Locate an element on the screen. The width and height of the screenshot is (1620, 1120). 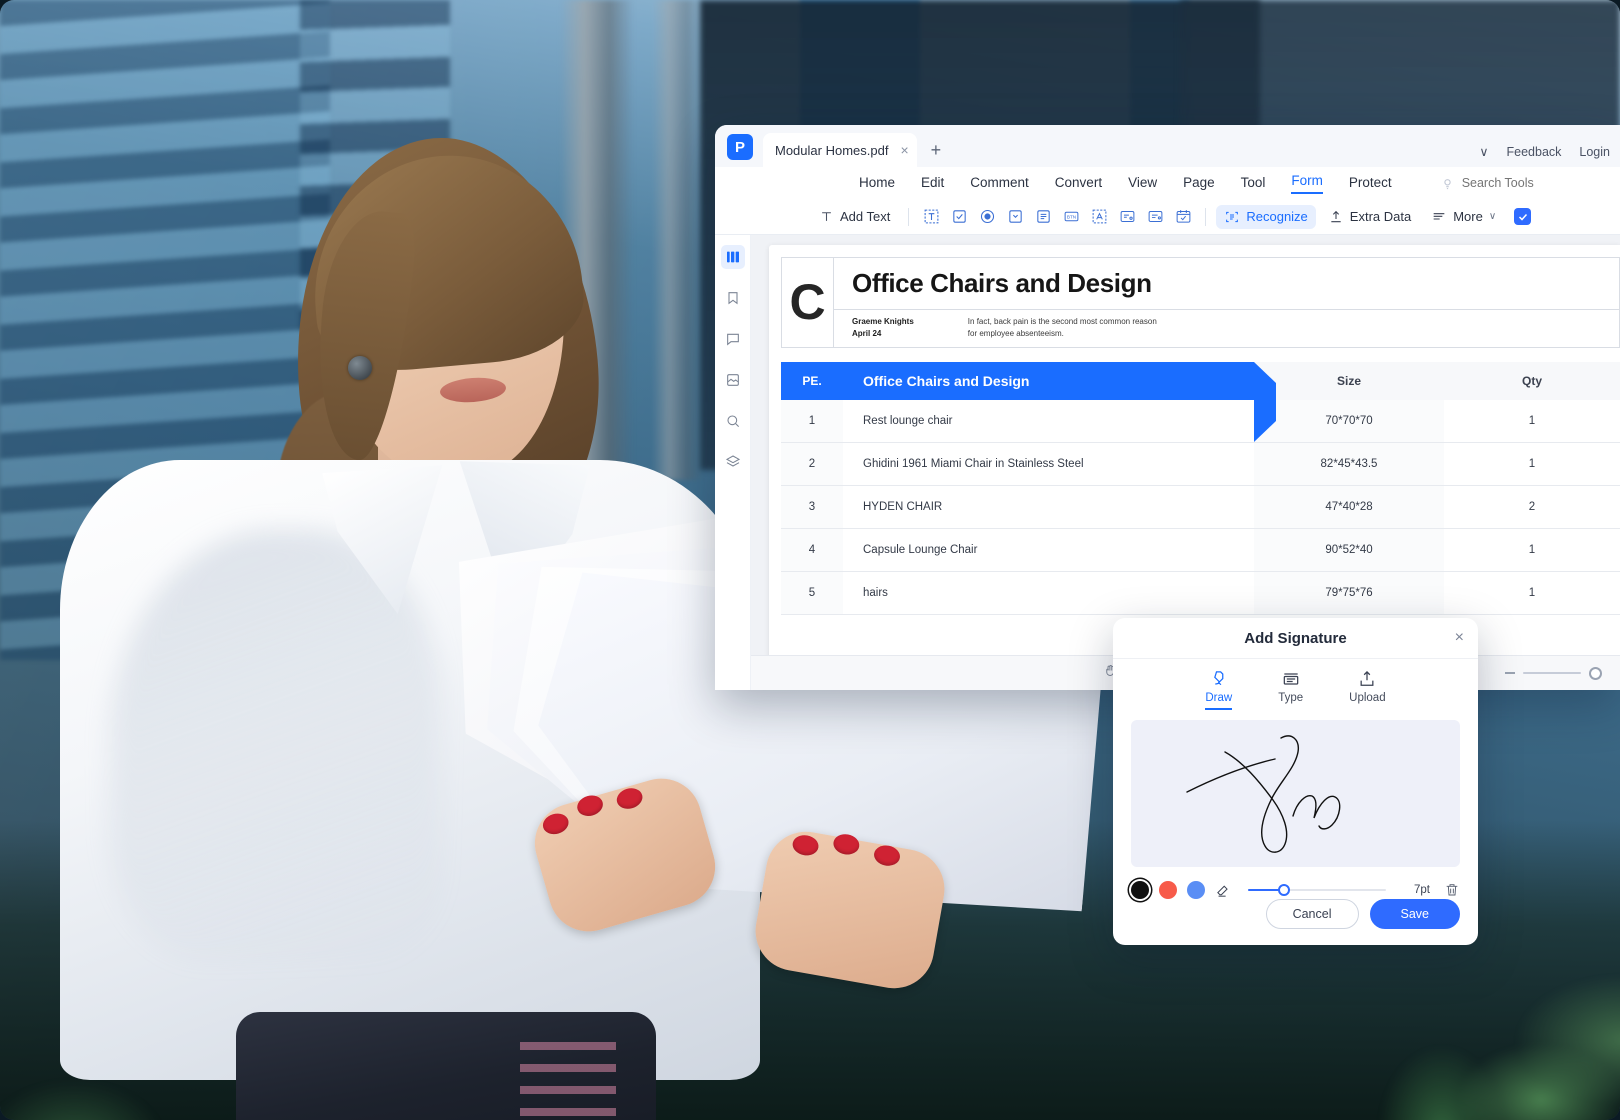
layers-icon is located at coordinates (732, 461).